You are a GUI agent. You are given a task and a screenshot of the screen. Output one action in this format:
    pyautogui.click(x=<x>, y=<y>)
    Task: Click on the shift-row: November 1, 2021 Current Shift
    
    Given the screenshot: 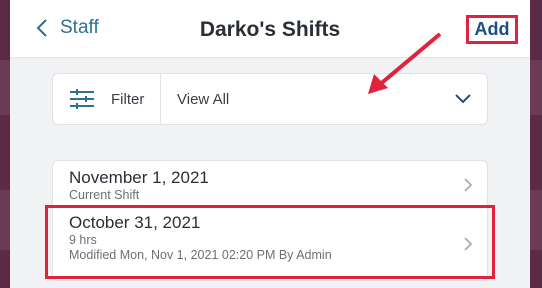 What is the action you would take?
    pyautogui.click(x=270, y=183)
    